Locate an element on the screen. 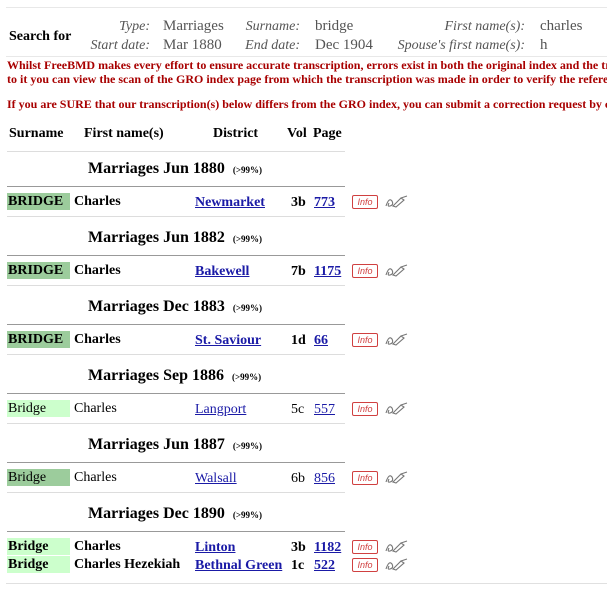  group-heading: Marriages Sep 1886 (>99%) is located at coordinates (175, 375).